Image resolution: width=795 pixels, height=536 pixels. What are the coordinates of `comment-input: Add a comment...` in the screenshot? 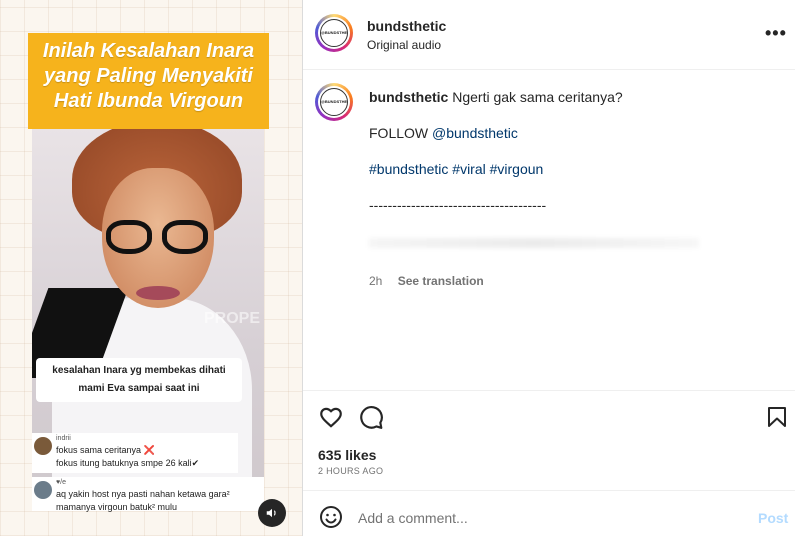 It's located at (413, 518).